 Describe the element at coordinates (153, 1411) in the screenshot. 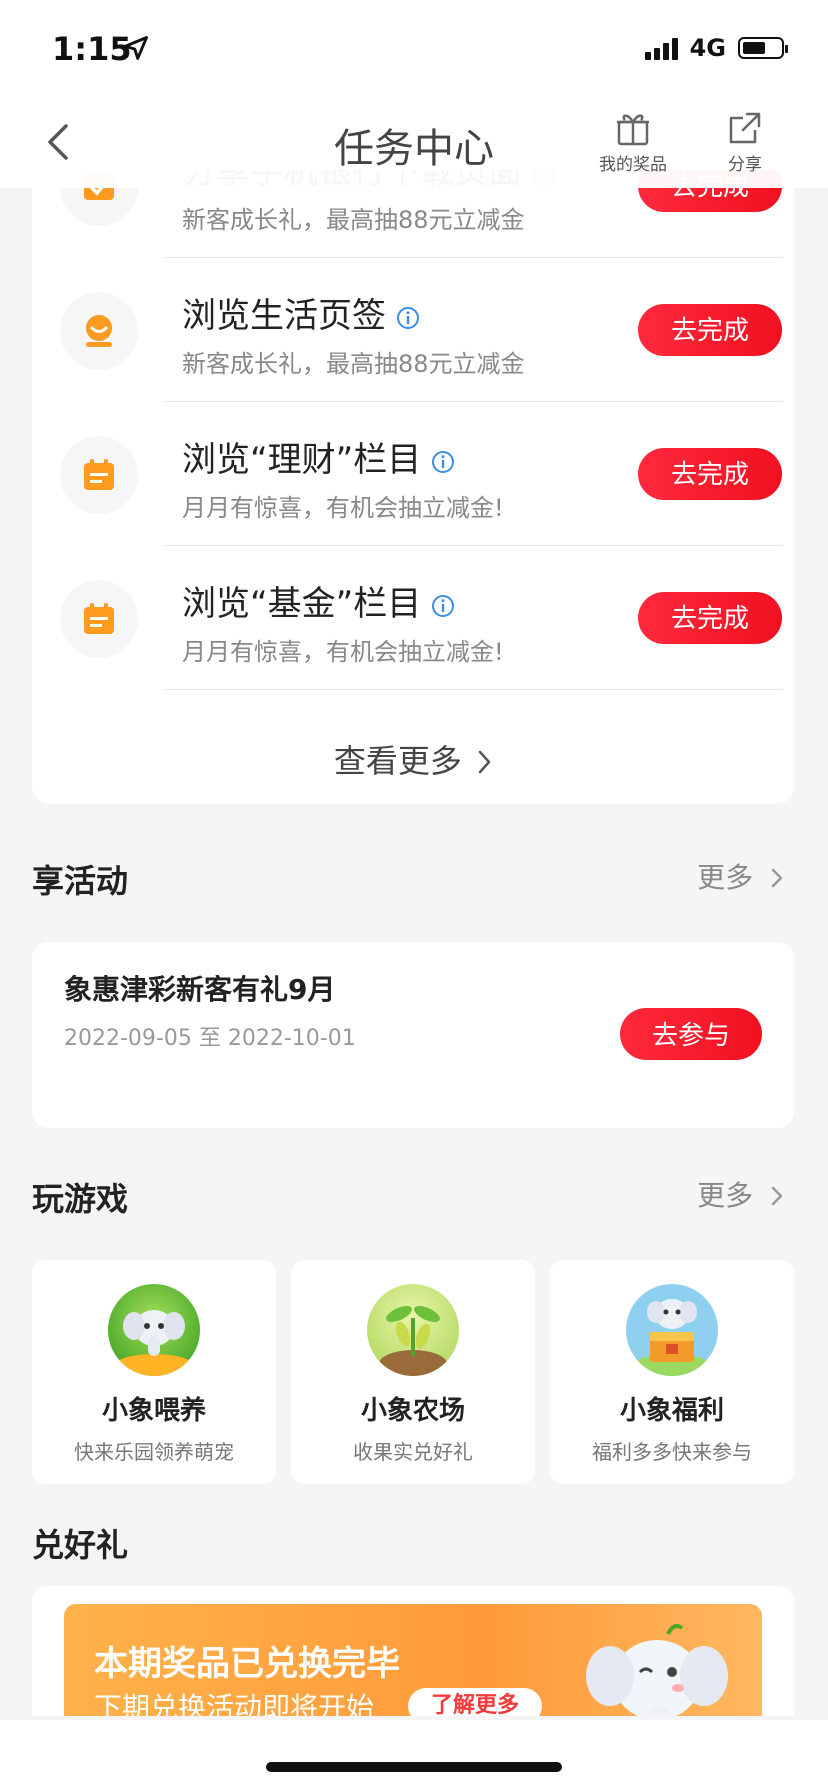

I see `game-name: 小象喂养` at that location.